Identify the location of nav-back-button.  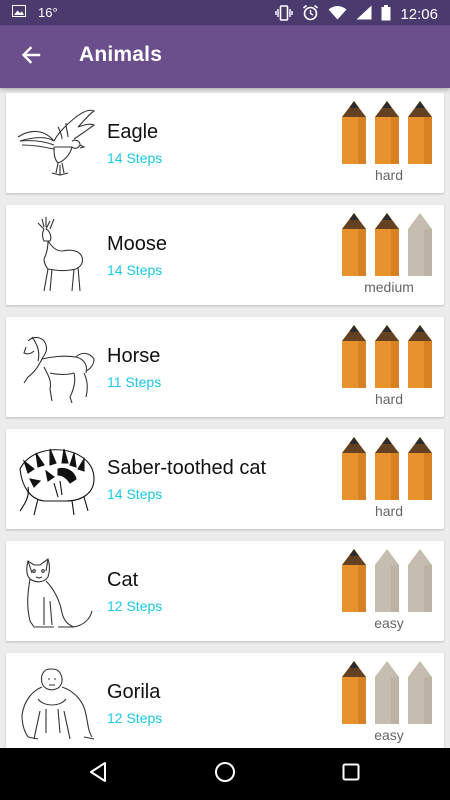
(98, 774).